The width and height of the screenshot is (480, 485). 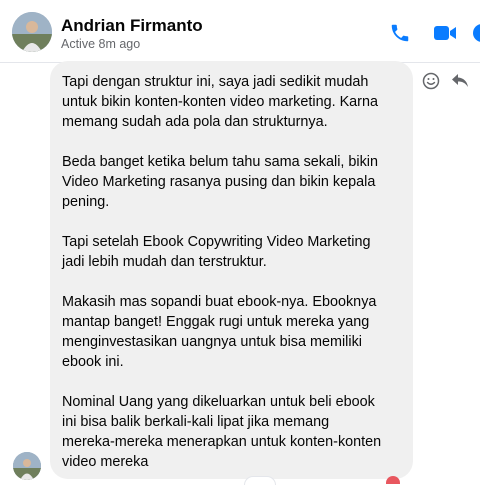 I want to click on sender-avatar, so click(x=27, y=466).